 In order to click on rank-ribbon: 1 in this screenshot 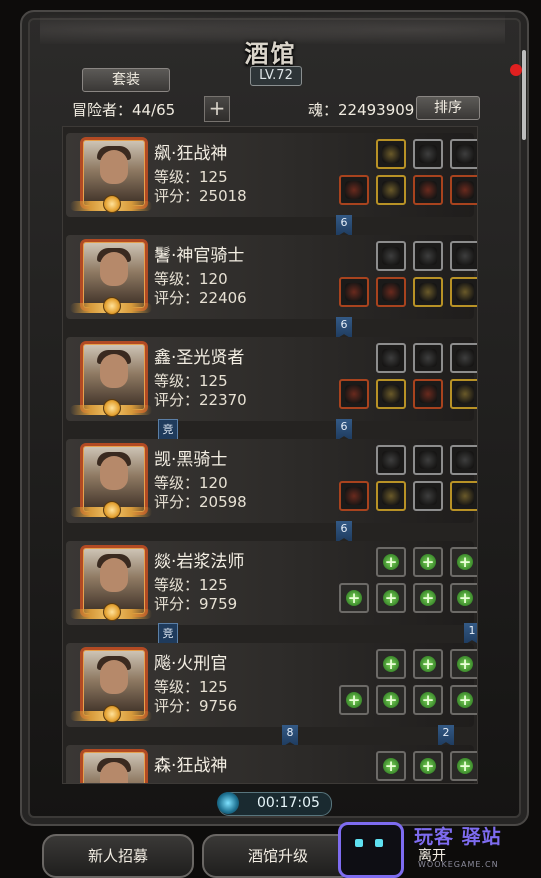, I will do `click(470, 634)`.